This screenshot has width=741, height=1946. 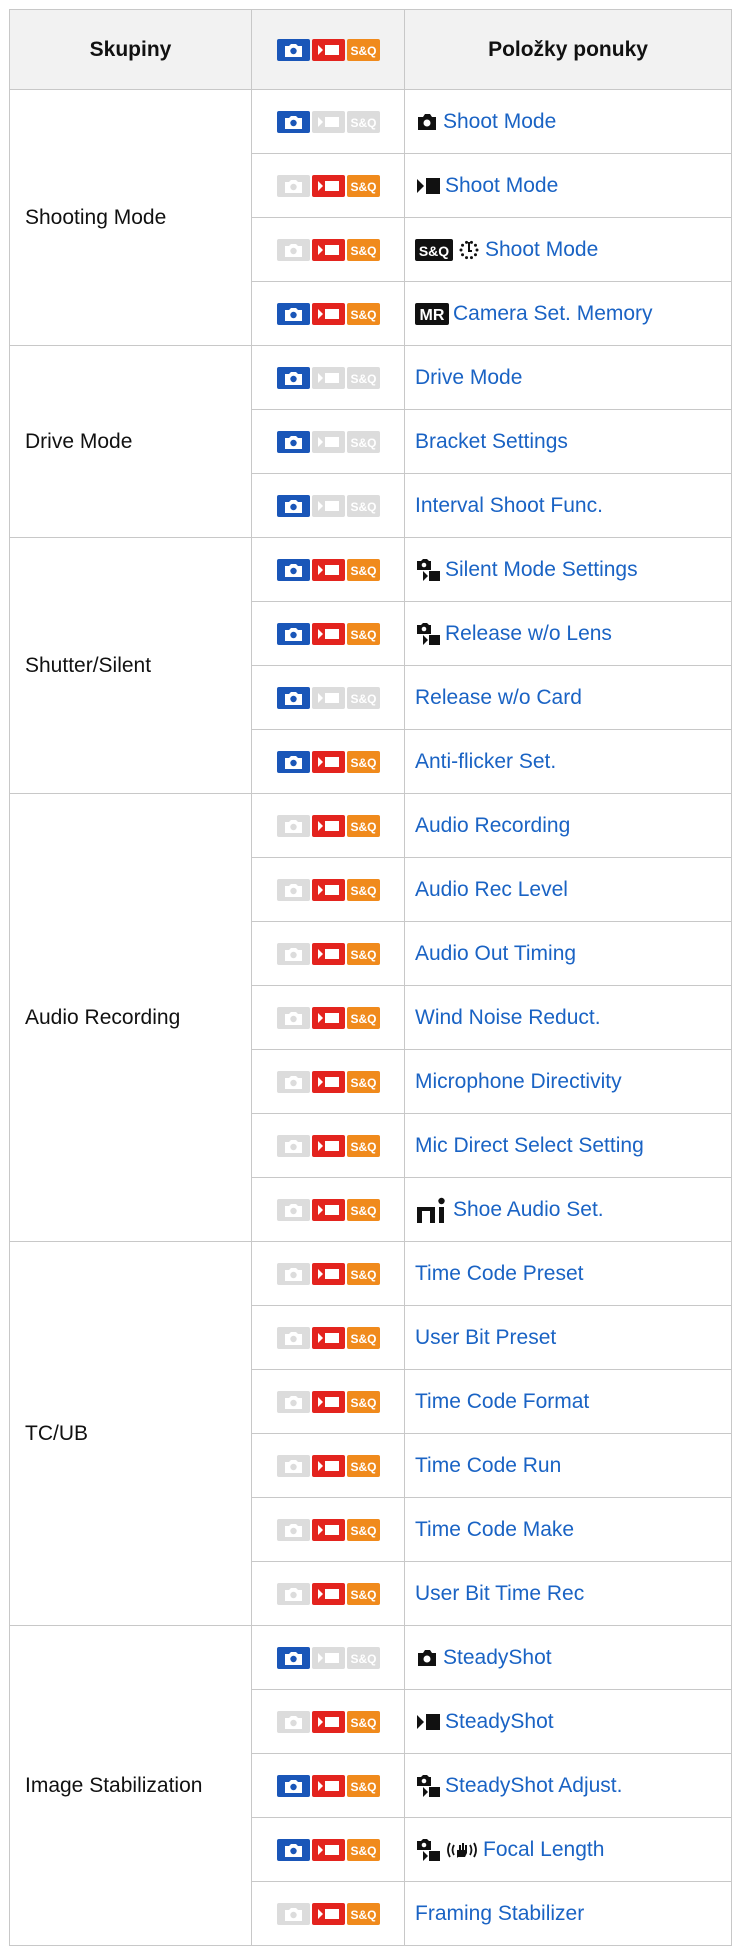 I want to click on group-name: Drive Mode, so click(x=130, y=441).